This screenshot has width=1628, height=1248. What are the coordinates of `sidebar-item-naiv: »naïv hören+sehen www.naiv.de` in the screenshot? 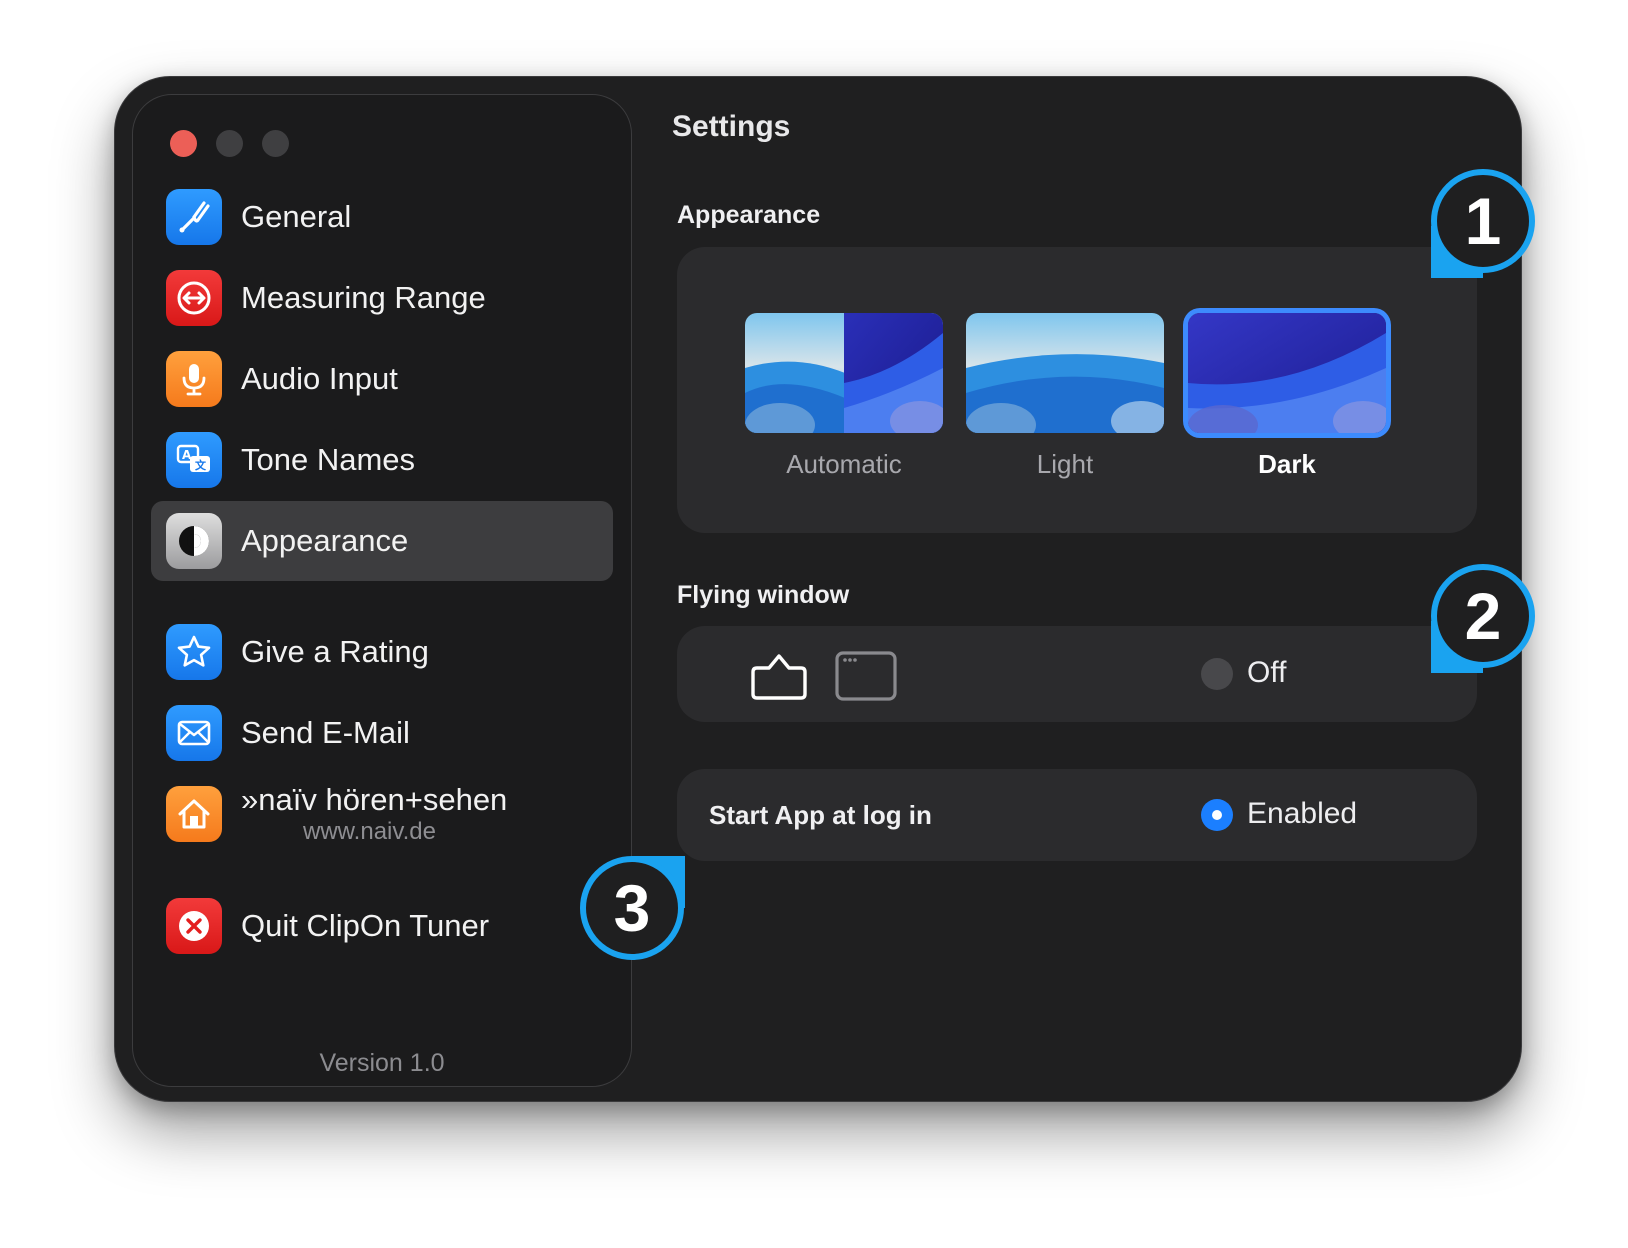 It's located at (382, 821).